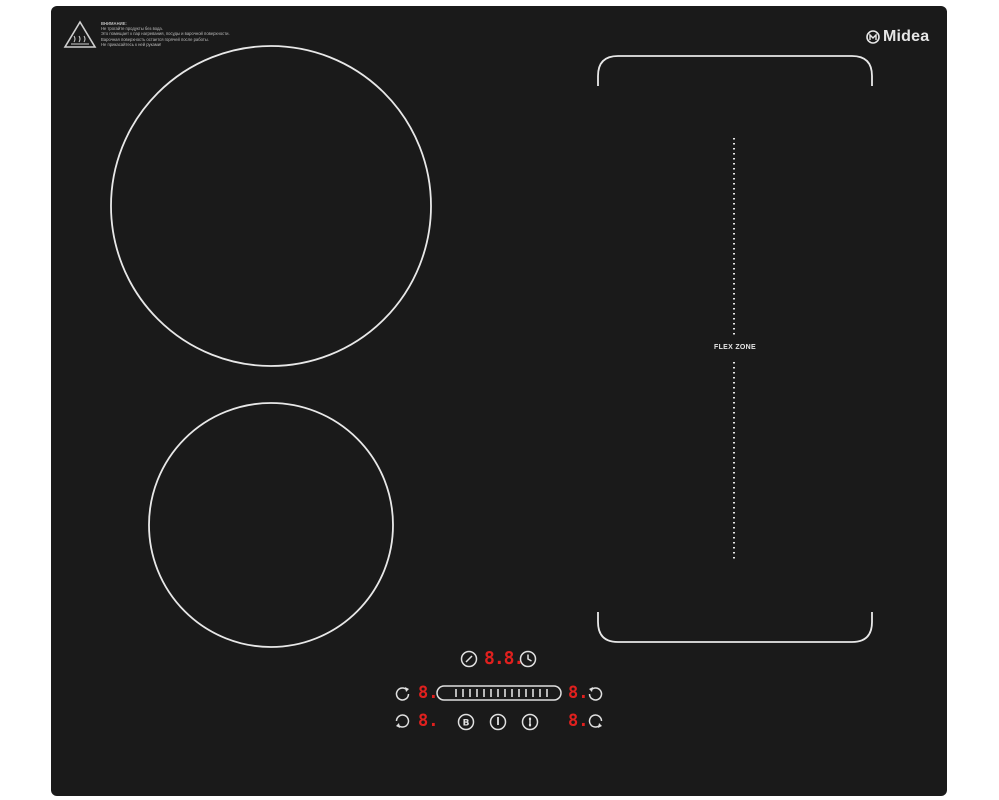  What do you see at coordinates (271, 525) in the screenshot?
I see `small-cooking-zone-ring` at bounding box center [271, 525].